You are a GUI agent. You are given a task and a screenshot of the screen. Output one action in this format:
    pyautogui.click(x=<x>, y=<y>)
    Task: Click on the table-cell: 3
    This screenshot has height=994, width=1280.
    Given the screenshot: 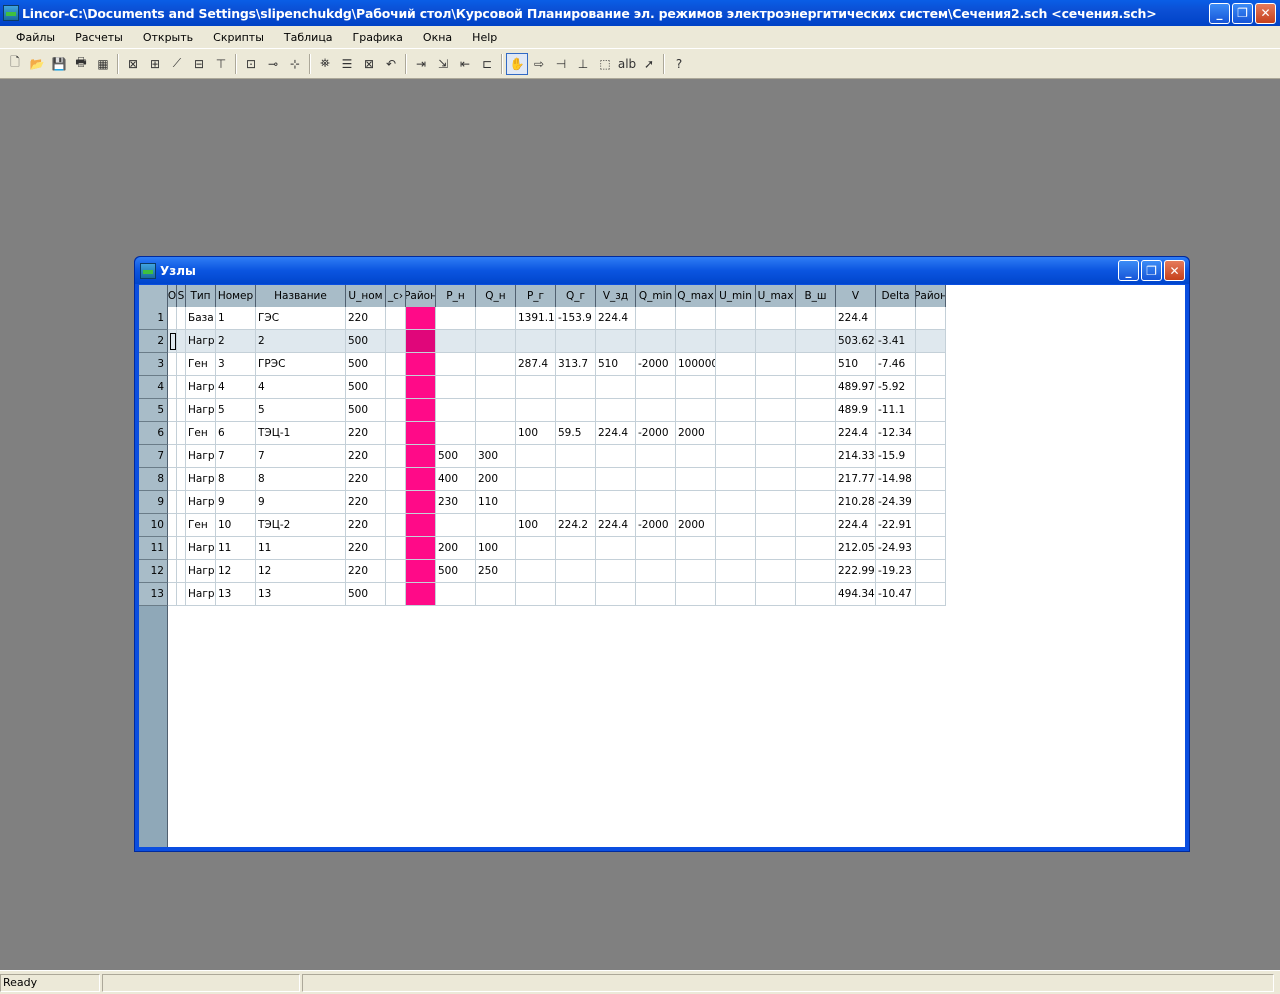 What is the action you would take?
    pyautogui.click(x=236, y=364)
    